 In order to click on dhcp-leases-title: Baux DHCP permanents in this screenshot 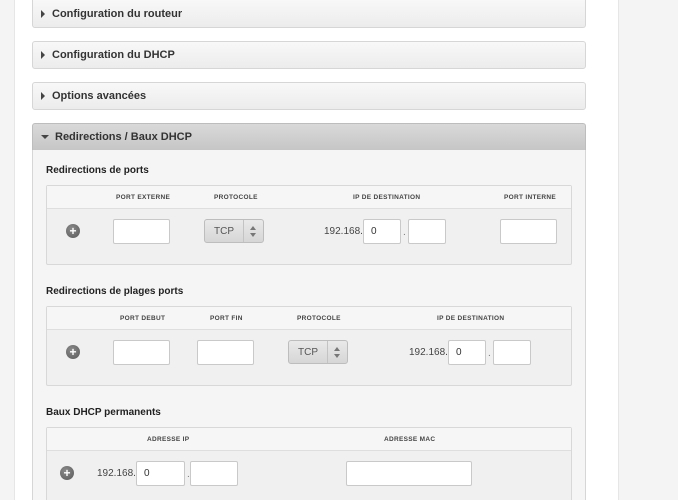, I will do `click(103, 412)`.